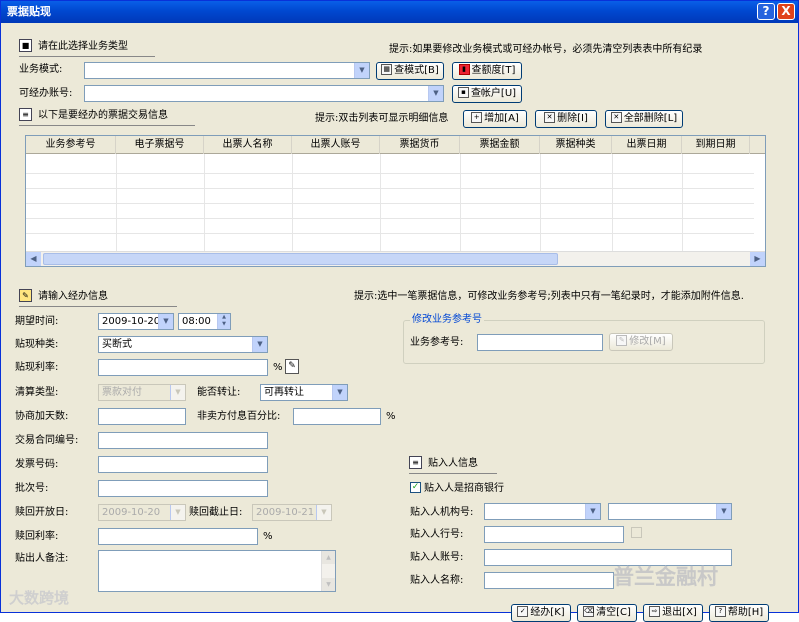 The image size is (799, 622). I want to click on edit-reference-title: 修改业务参考号, so click(447, 320).